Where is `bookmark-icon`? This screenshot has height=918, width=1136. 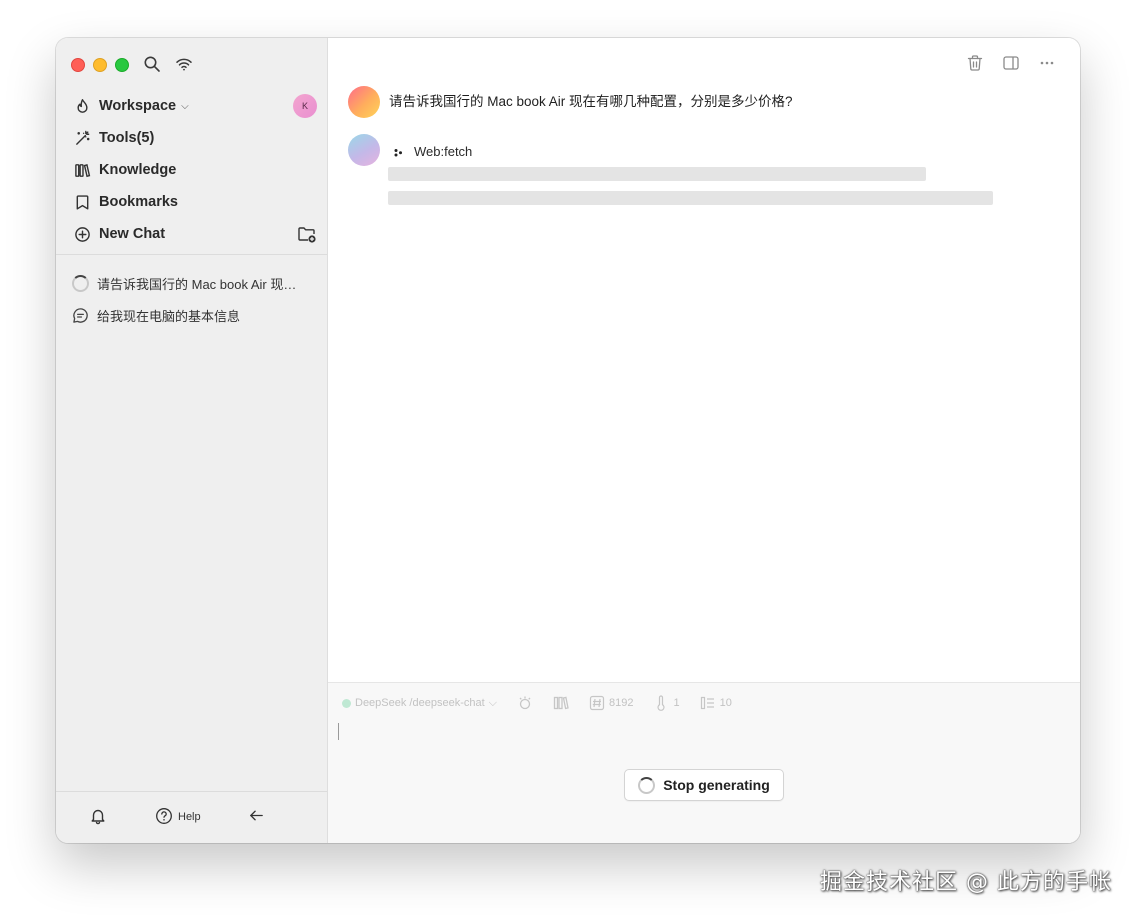 bookmark-icon is located at coordinates (82, 202).